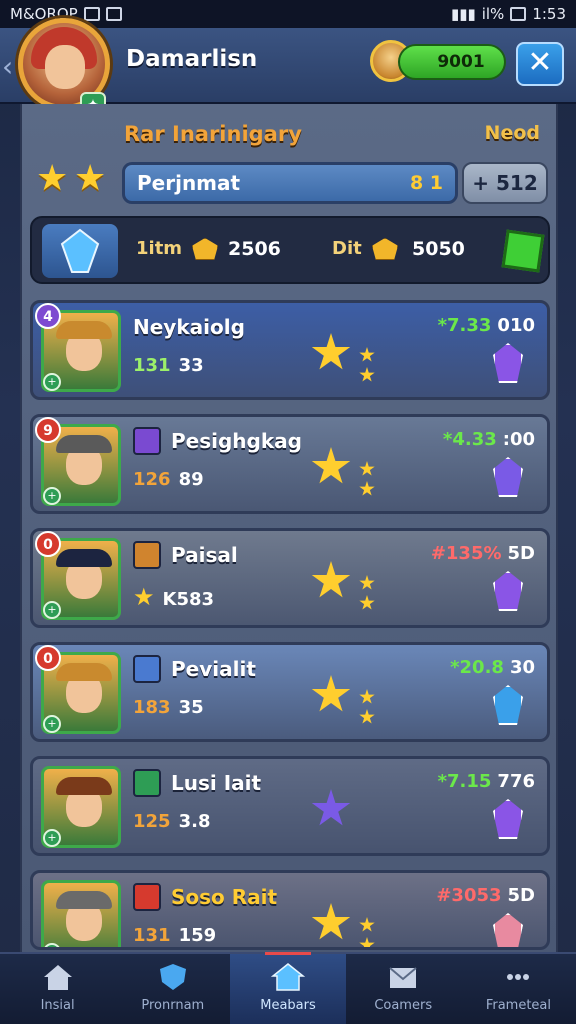 The width and height of the screenshot is (576, 1024). Describe the element at coordinates (549, 14) in the screenshot. I see `clock: 1:53` at that location.